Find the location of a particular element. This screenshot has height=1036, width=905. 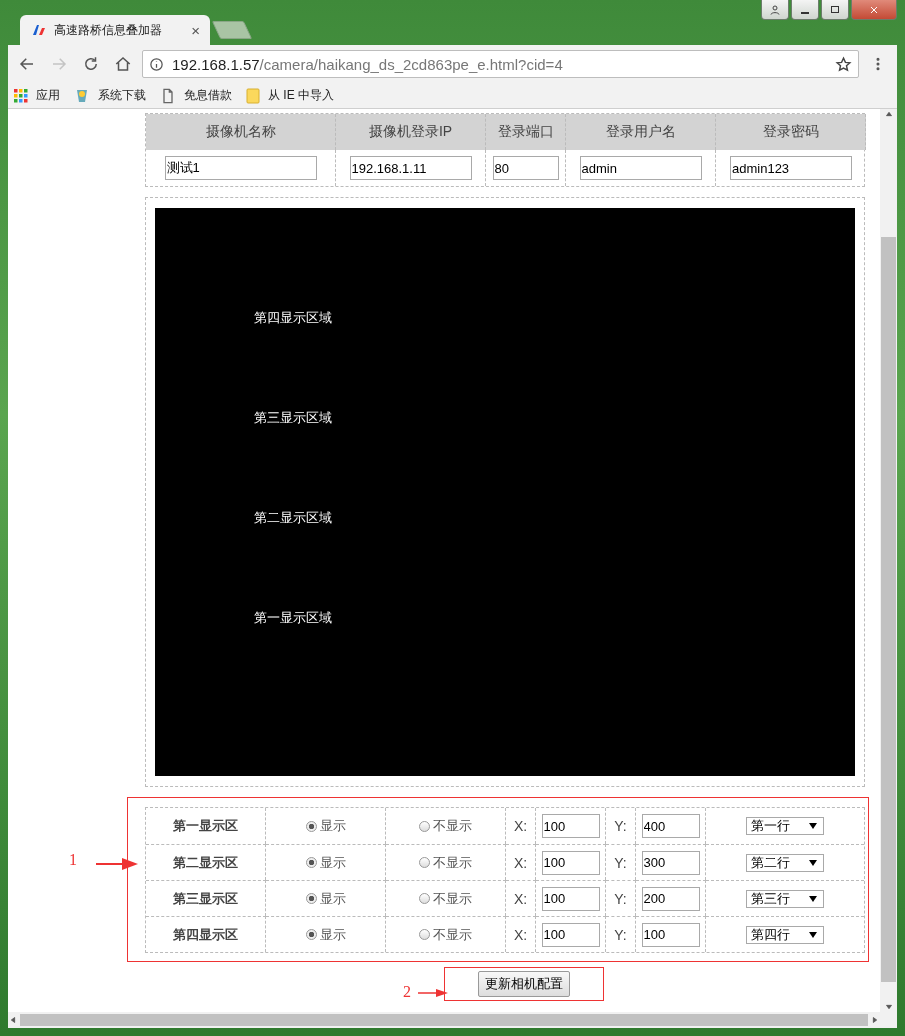

text-input: admin123 is located at coordinates (791, 168).